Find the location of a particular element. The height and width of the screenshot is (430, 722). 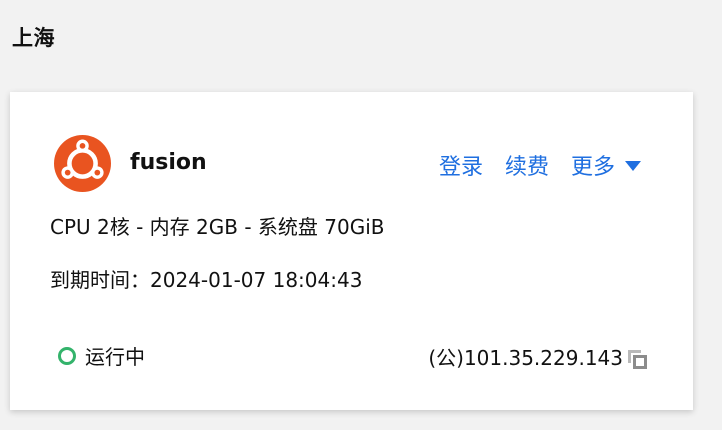

login-button: 登录 is located at coordinates (461, 165).